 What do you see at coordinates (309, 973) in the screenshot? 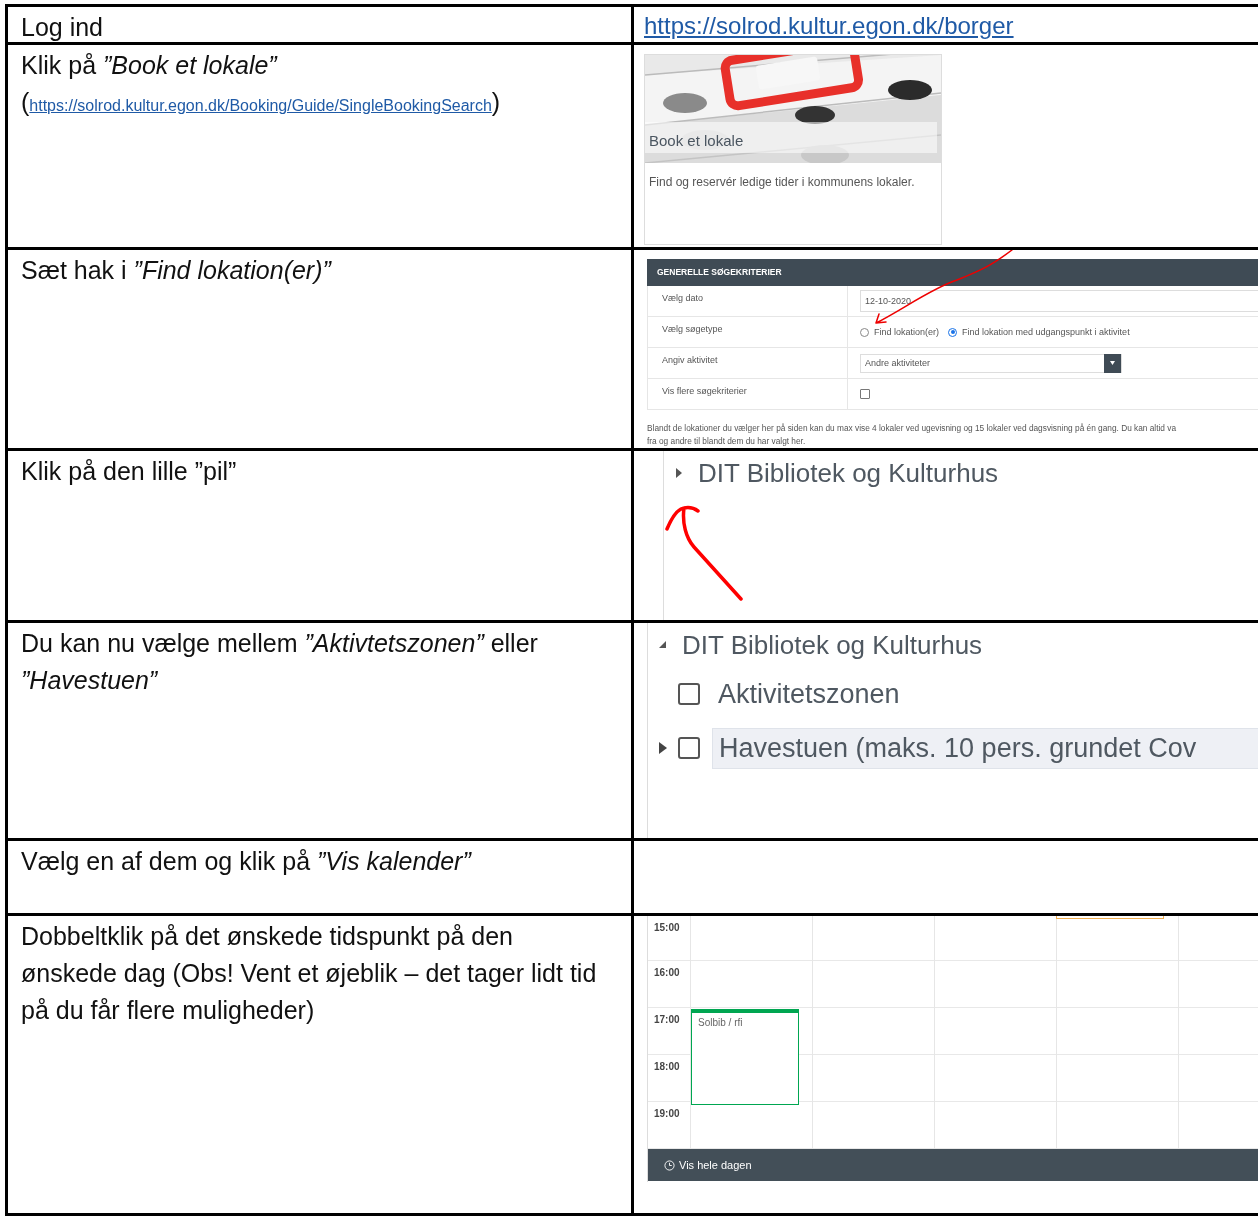
I see `step-text: Dobbeltklik på det ønskede tidspunkt på den ønskede dag (Obs! Vent et øjeblik – det tager lidt tid på du får flere muligheder)` at bounding box center [309, 973].